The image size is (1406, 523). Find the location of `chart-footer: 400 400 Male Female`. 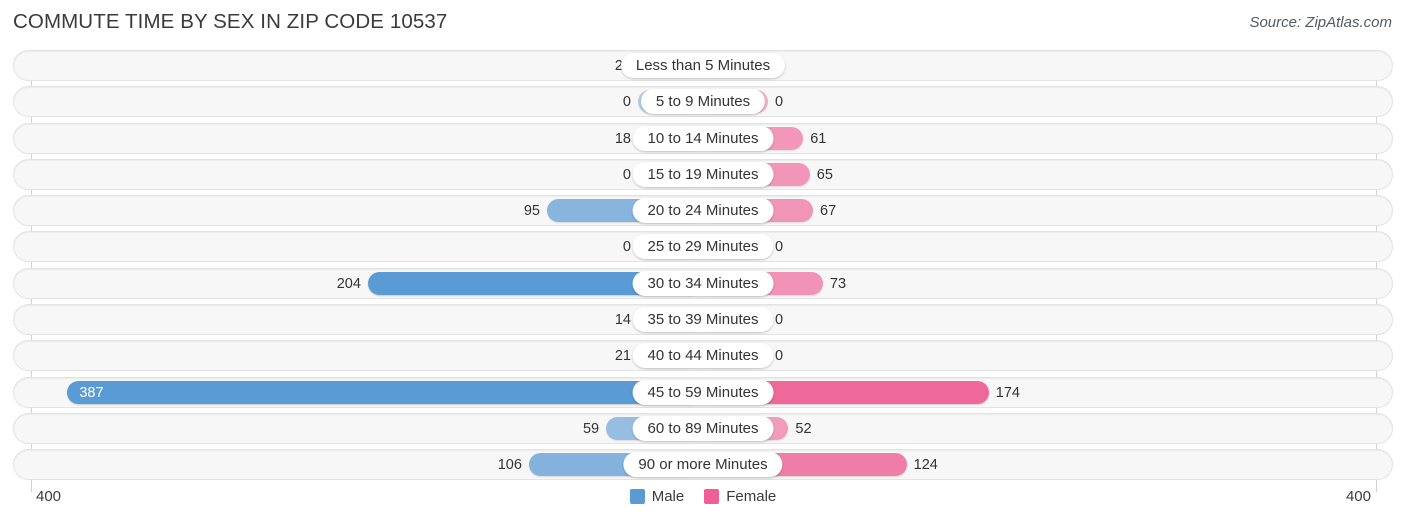

chart-footer: 400 400 Male Female is located at coordinates (703, 504).